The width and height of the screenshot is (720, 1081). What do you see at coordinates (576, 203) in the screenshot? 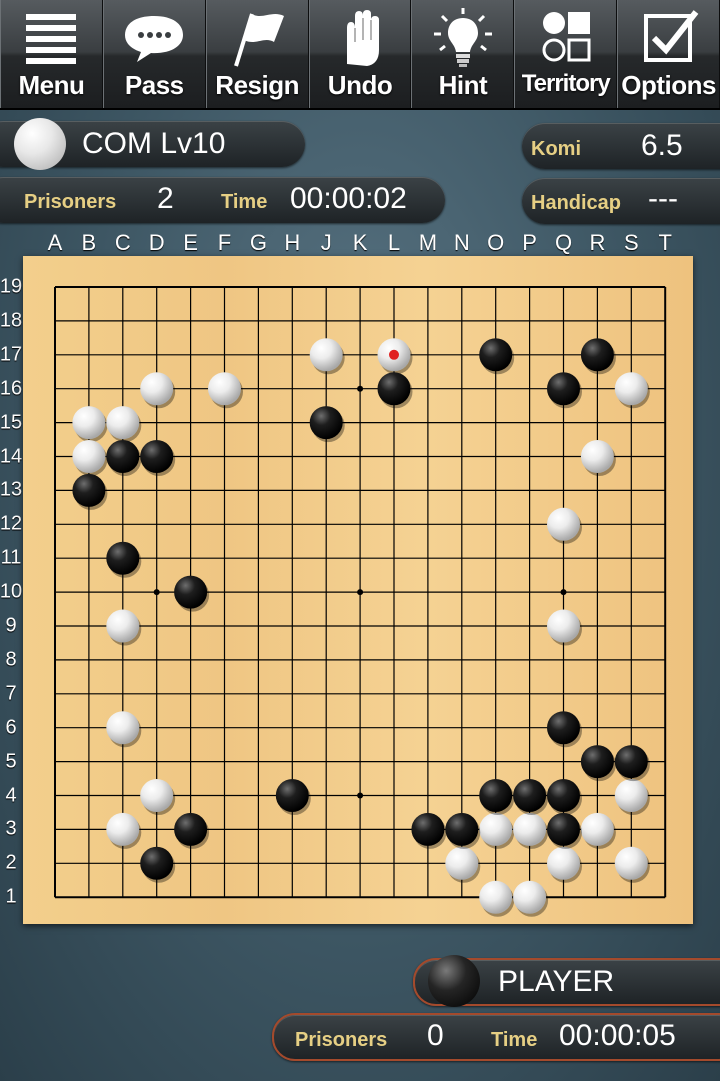
I see `handicap-label: Handicap` at bounding box center [576, 203].